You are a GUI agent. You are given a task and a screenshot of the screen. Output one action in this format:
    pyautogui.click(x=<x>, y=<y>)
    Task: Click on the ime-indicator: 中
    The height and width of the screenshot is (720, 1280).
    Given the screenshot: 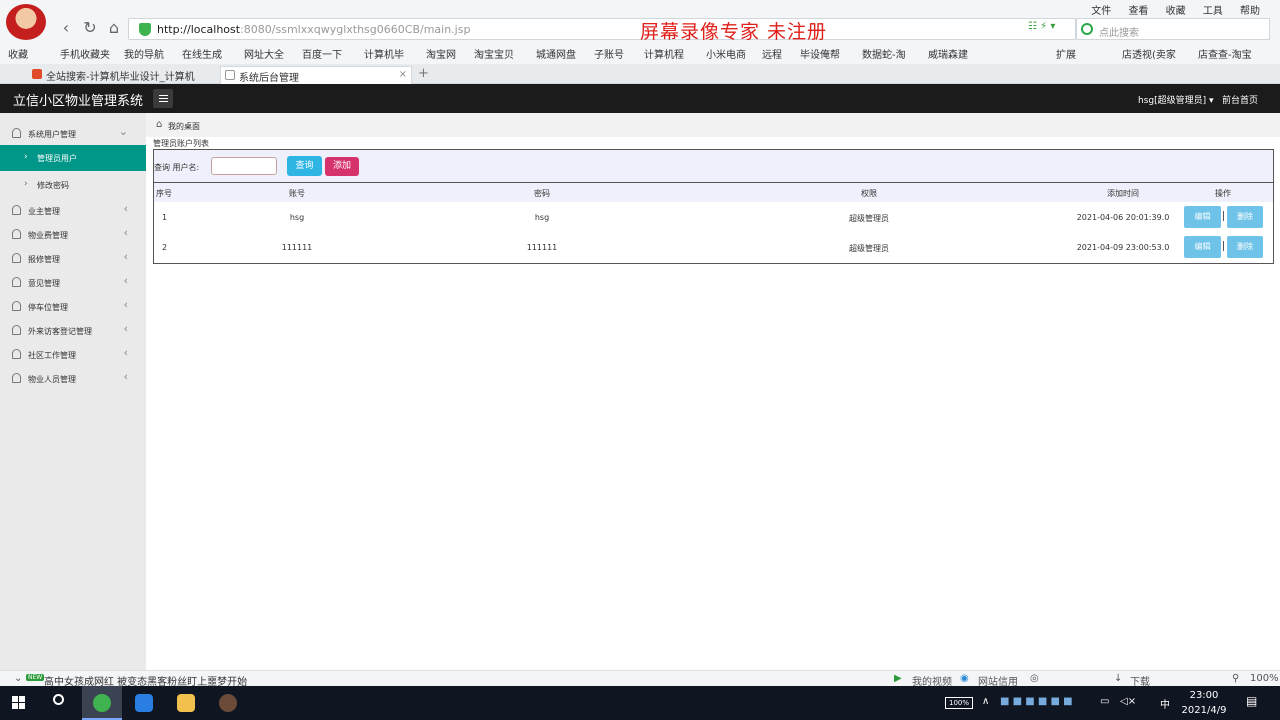 What is the action you would take?
    pyautogui.click(x=1165, y=703)
    